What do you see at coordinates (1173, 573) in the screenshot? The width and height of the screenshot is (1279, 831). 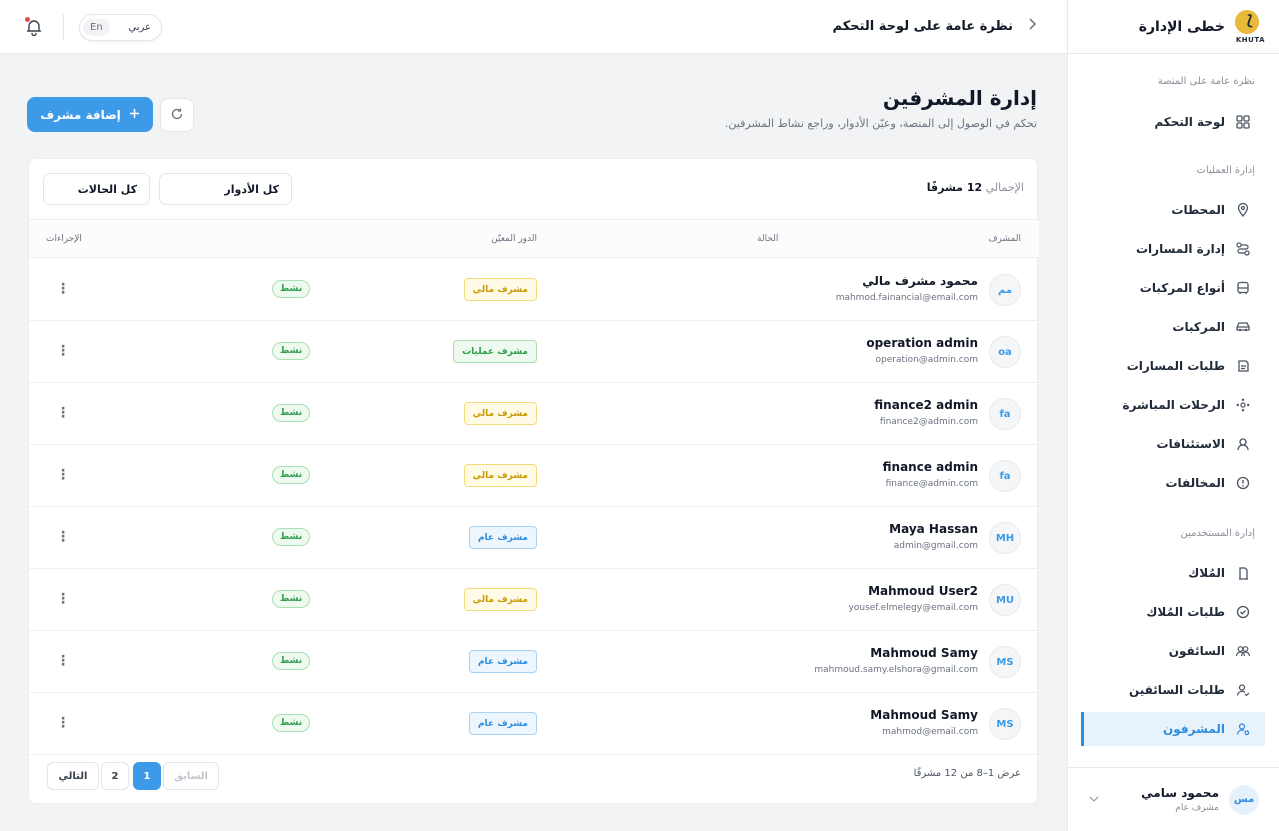 I see `sidebar-item-owners: المُلاك` at bounding box center [1173, 573].